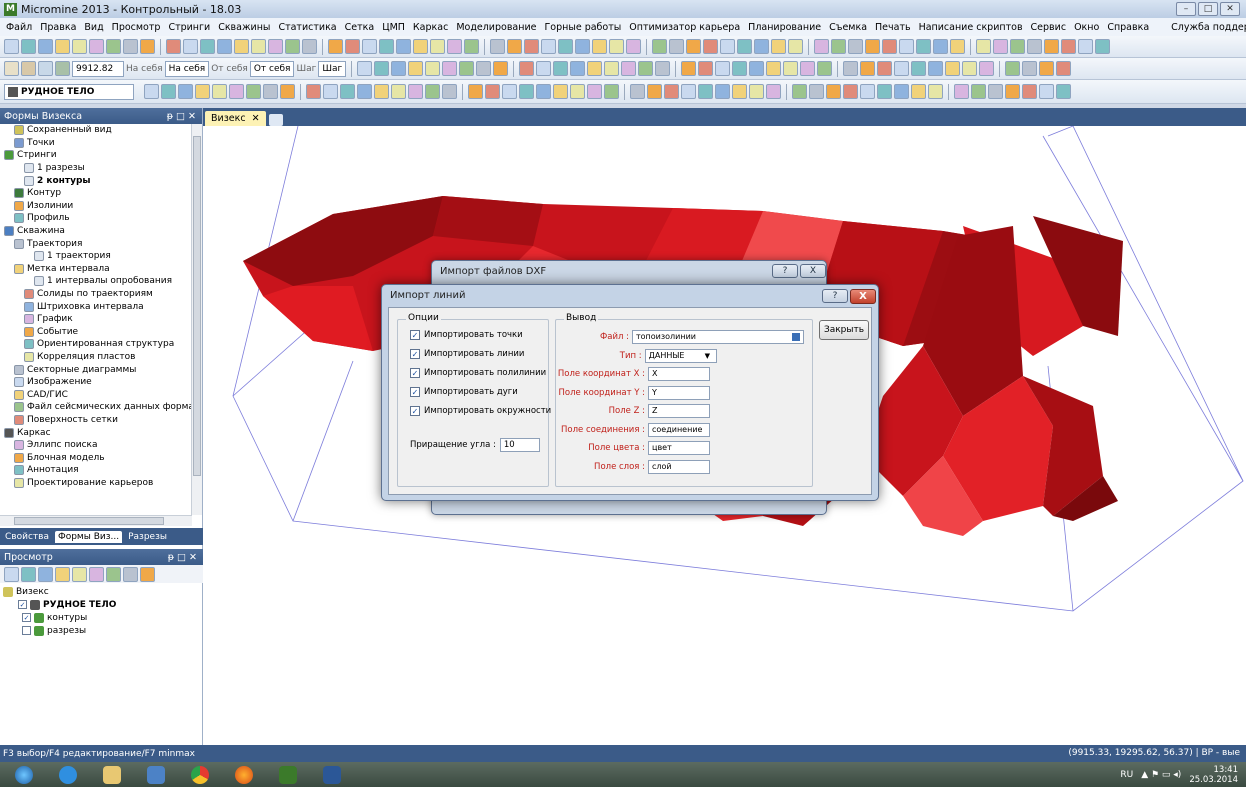  I want to click on menu-item: ЦМП, so click(393, 27).